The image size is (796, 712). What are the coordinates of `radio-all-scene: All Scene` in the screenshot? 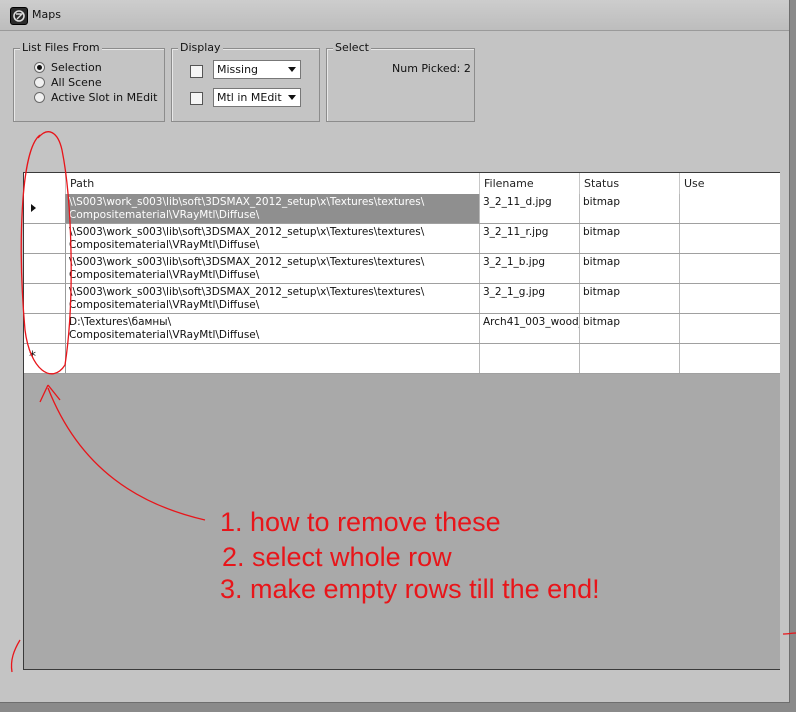 It's located at (68, 82).